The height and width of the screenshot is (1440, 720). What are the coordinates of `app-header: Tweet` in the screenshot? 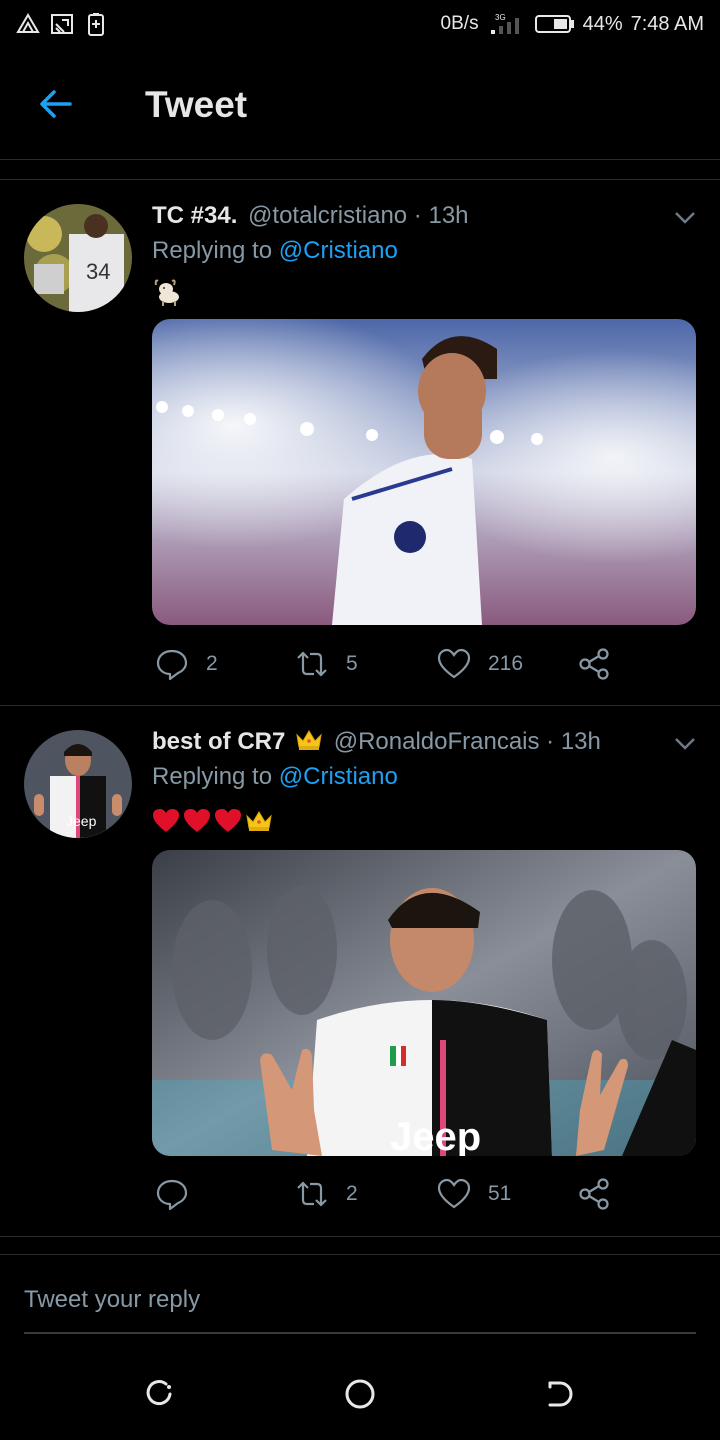 It's located at (360, 105).